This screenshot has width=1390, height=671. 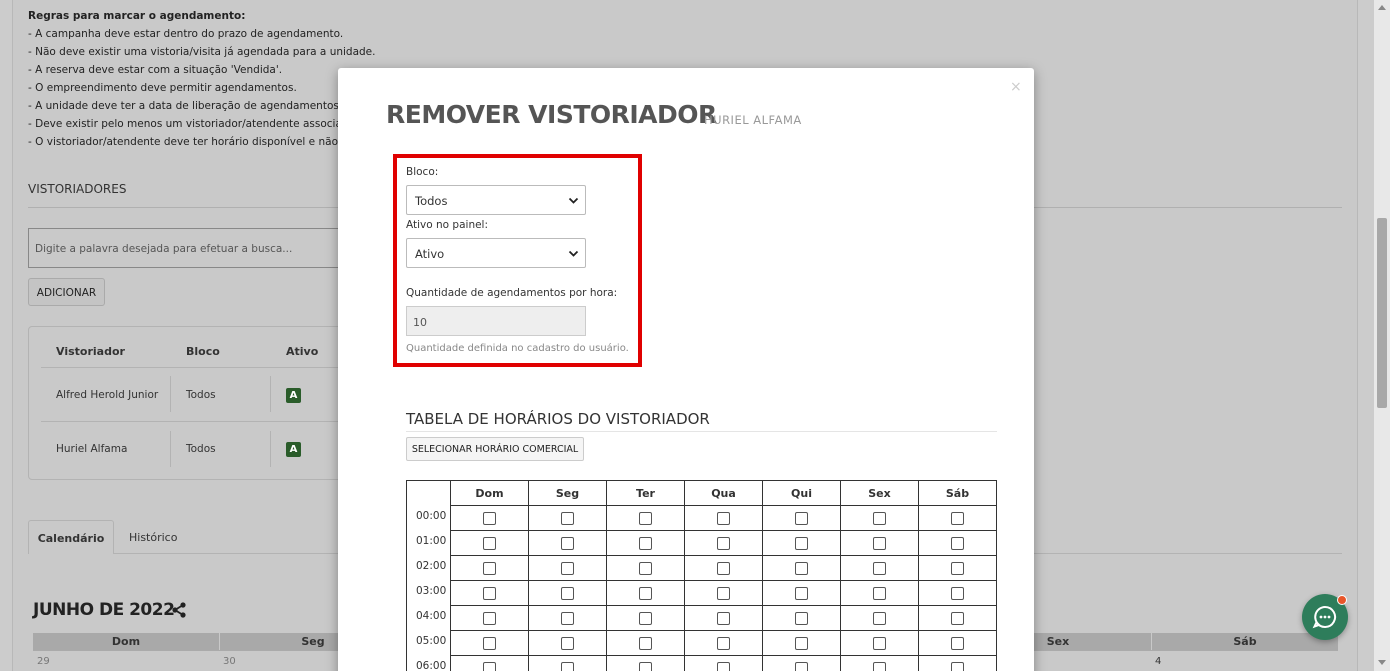 I want to click on hour-label: 02:00, so click(x=428, y=568).